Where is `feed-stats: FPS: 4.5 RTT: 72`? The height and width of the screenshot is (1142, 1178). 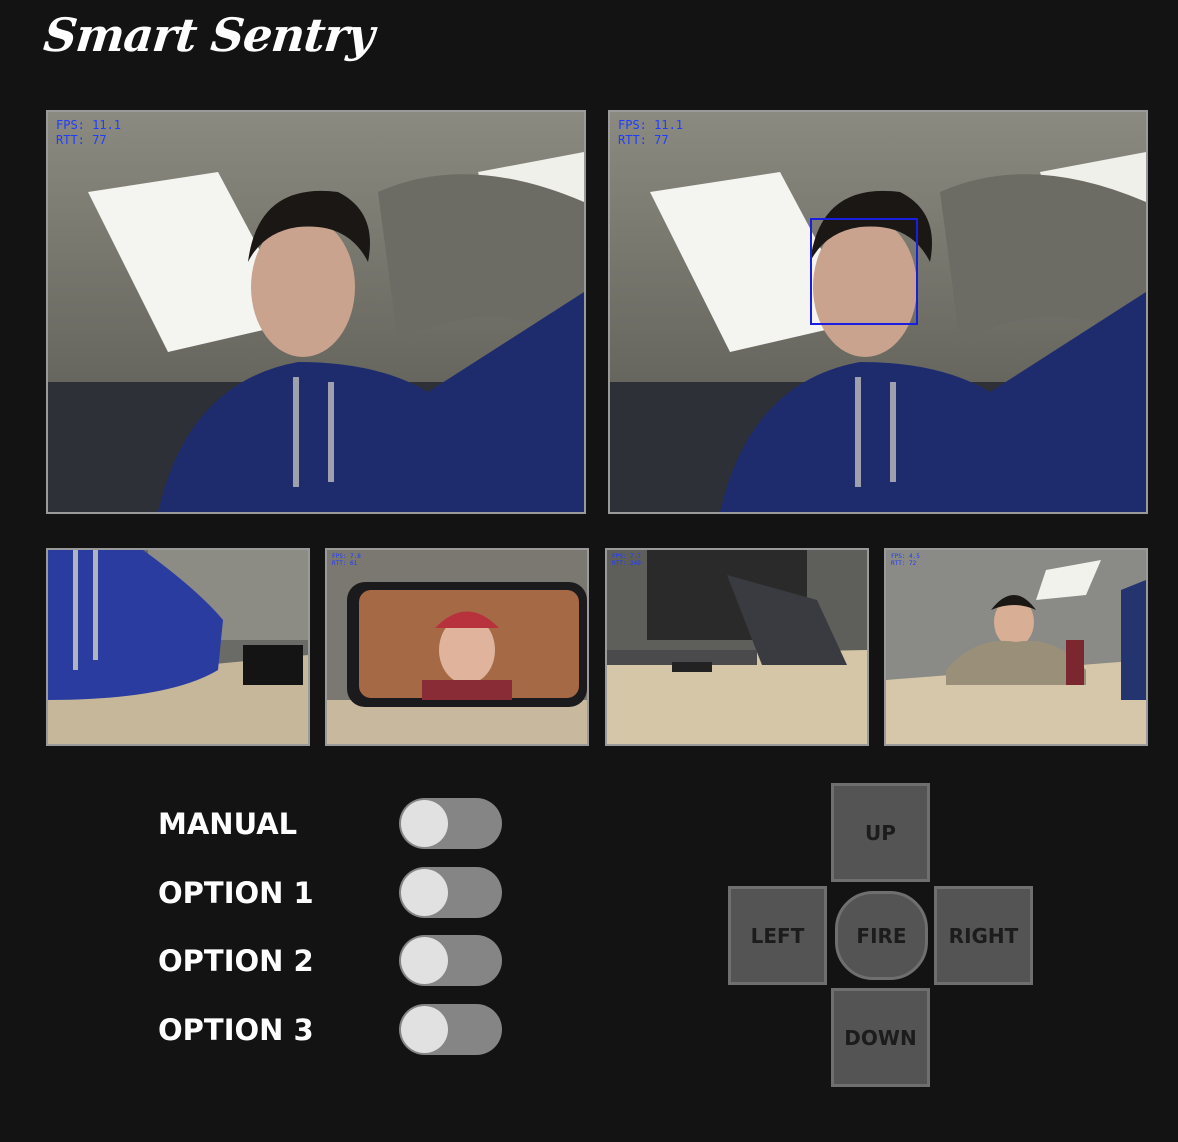 feed-stats: FPS: 4.5 RTT: 72 is located at coordinates (905, 560).